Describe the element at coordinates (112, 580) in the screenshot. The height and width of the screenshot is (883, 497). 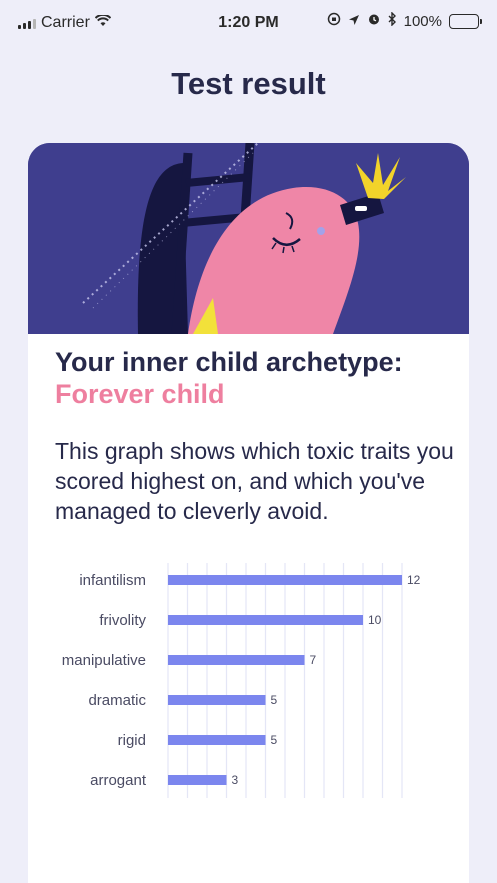
I see `category-label: infantilism` at that location.